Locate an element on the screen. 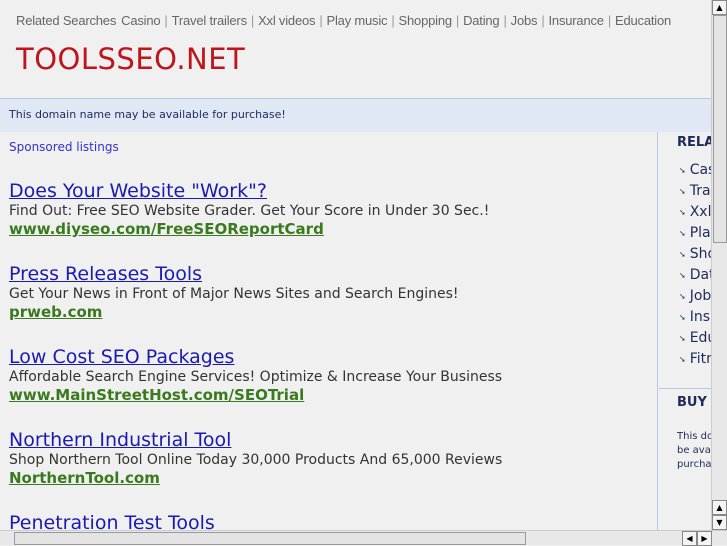 The width and height of the screenshot is (727, 546). topnav-link: Casino is located at coordinates (140, 20).